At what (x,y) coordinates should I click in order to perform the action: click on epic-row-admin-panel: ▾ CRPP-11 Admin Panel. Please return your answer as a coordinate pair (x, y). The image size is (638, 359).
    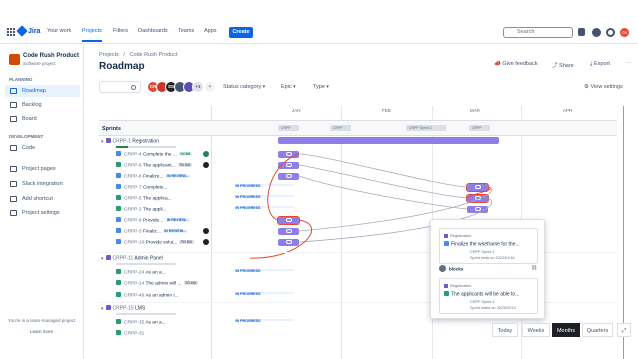
    Looking at the image, I should click on (132, 258).